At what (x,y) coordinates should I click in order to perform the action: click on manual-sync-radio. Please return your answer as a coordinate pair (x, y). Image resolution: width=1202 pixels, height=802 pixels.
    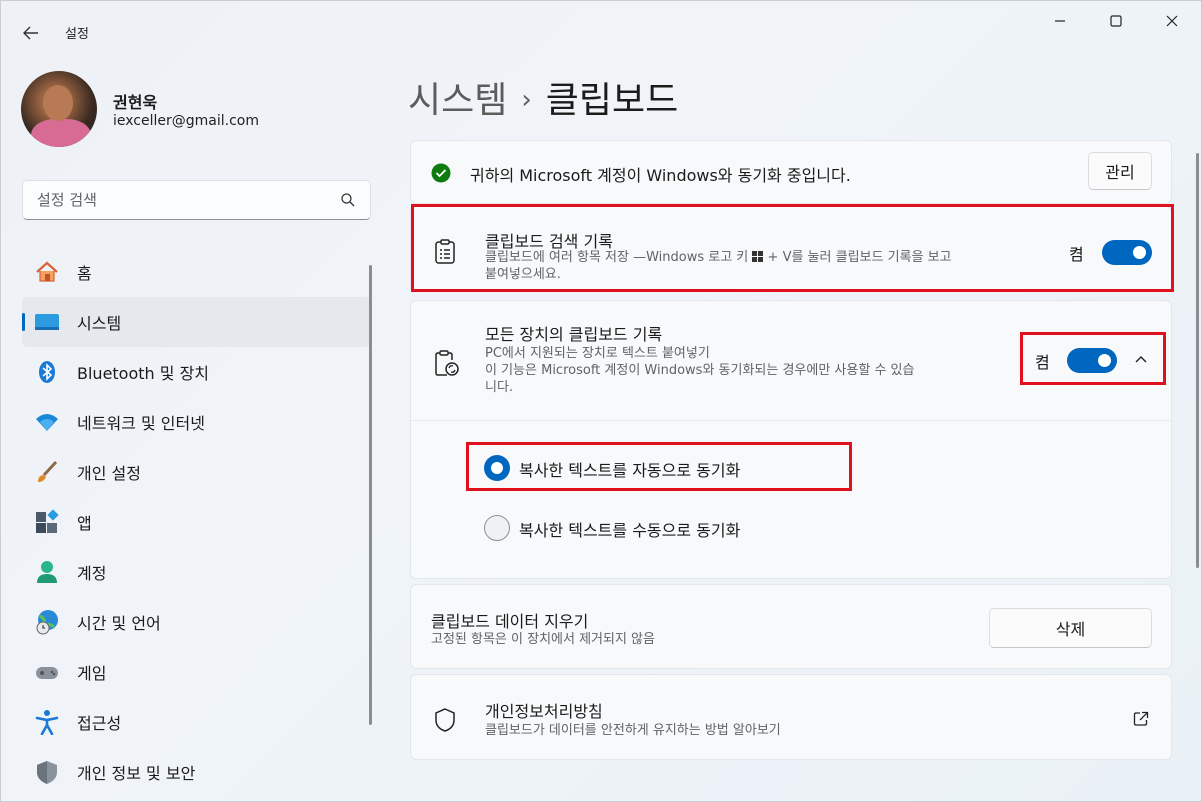
    Looking at the image, I should click on (497, 528).